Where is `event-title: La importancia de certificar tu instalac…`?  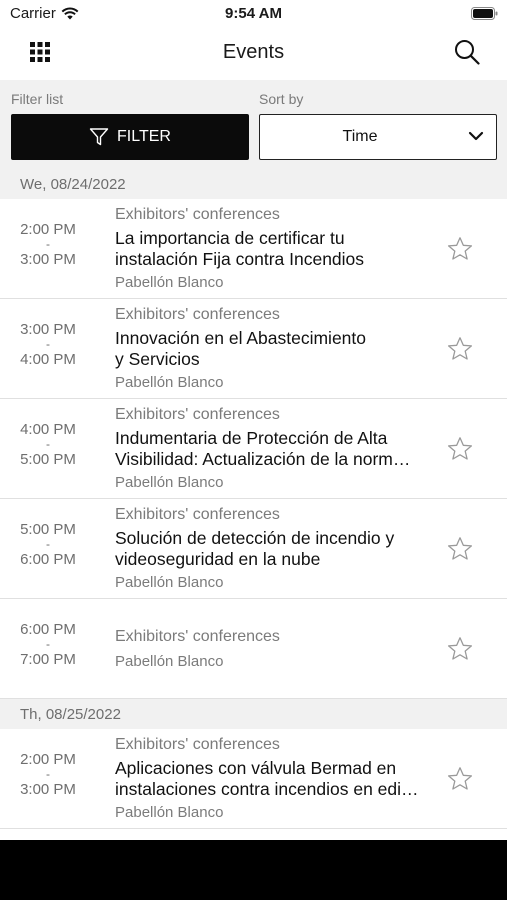 event-title: La importancia de certificar tu instalac… is located at coordinates (274, 249).